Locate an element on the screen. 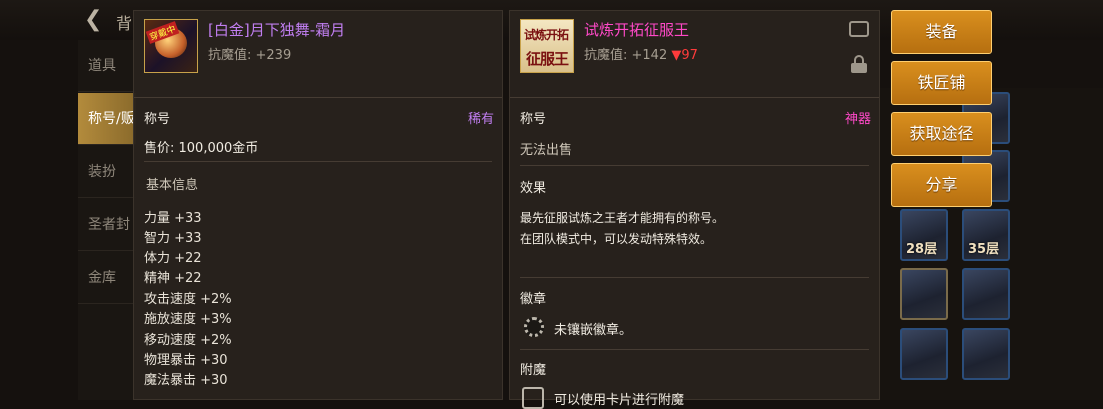  emblem-heading: 徽章 is located at coordinates (533, 299).